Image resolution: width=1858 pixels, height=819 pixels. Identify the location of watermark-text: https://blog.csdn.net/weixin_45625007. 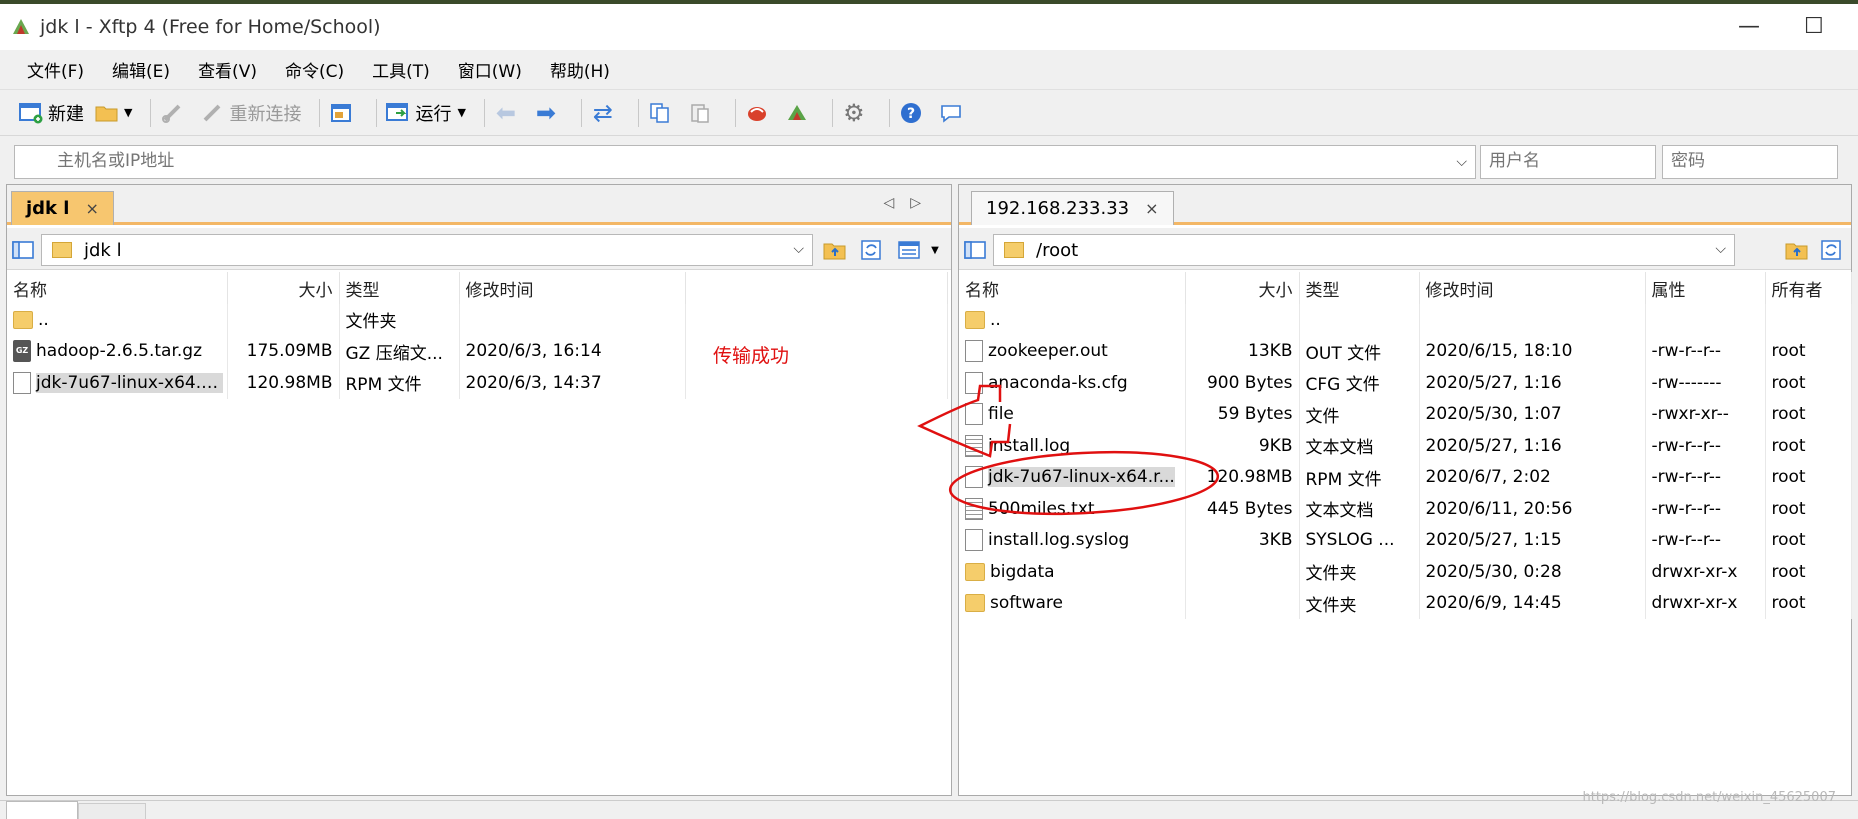
(1709, 797).